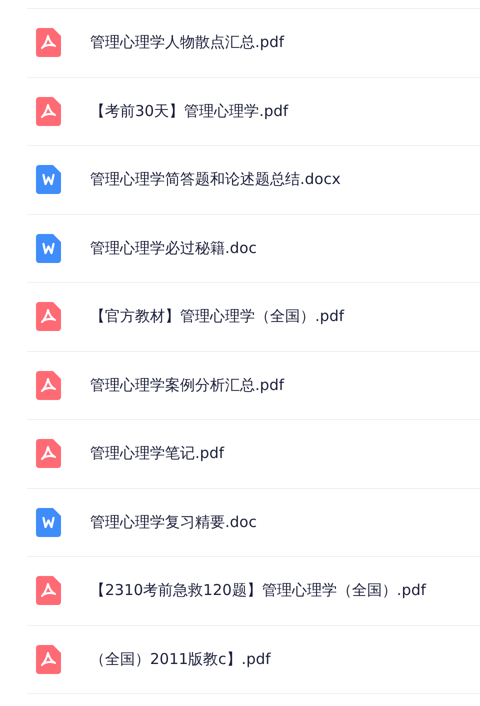 Image resolution: width=480 pixels, height=706 pixels. Describe the element at coordinates (189, 111) in the screenshot. I see `file-name: 【考前30天】管理心理学.pdf` at that location.